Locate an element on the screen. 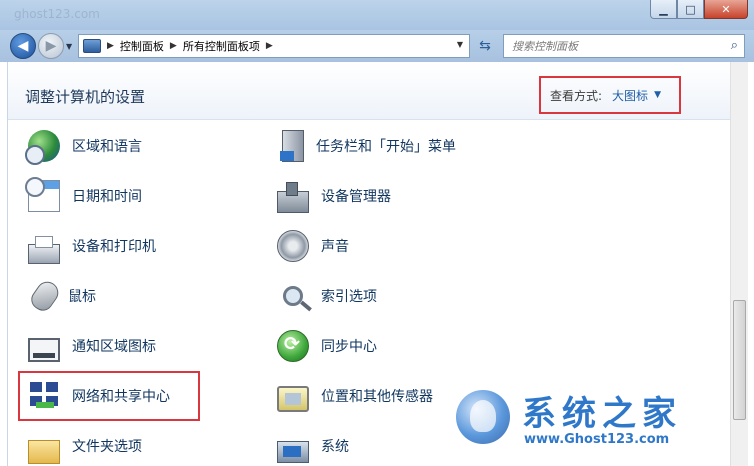 The image size is (754, 466). view-by-dropdown: 大图标 is located at coordinates (630, 95).